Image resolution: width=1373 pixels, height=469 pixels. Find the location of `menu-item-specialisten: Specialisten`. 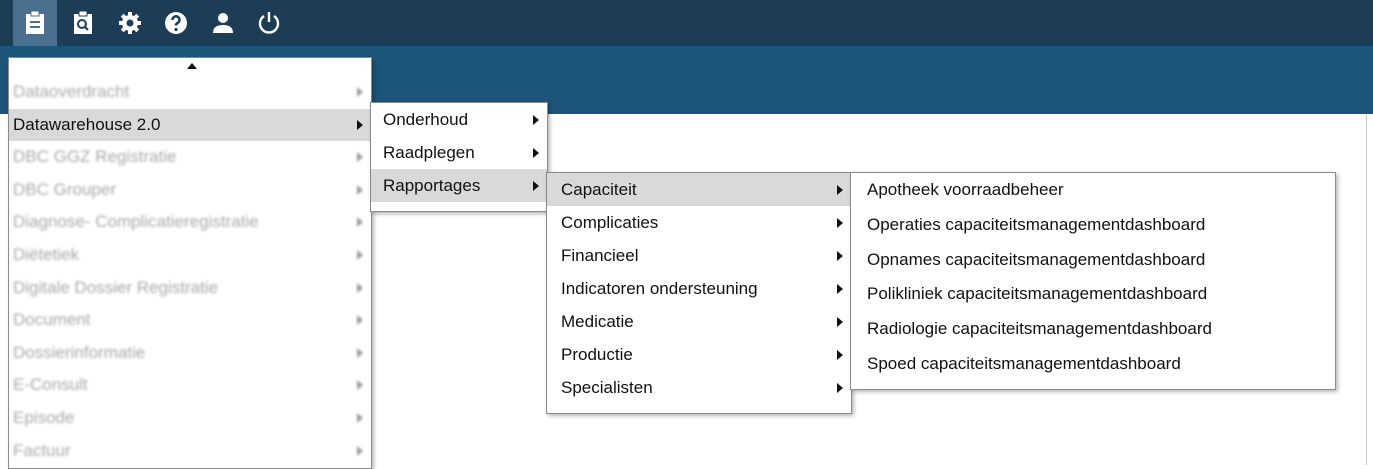

menu-item-specialisten: Specialisten is located at coordinates (699, 387).